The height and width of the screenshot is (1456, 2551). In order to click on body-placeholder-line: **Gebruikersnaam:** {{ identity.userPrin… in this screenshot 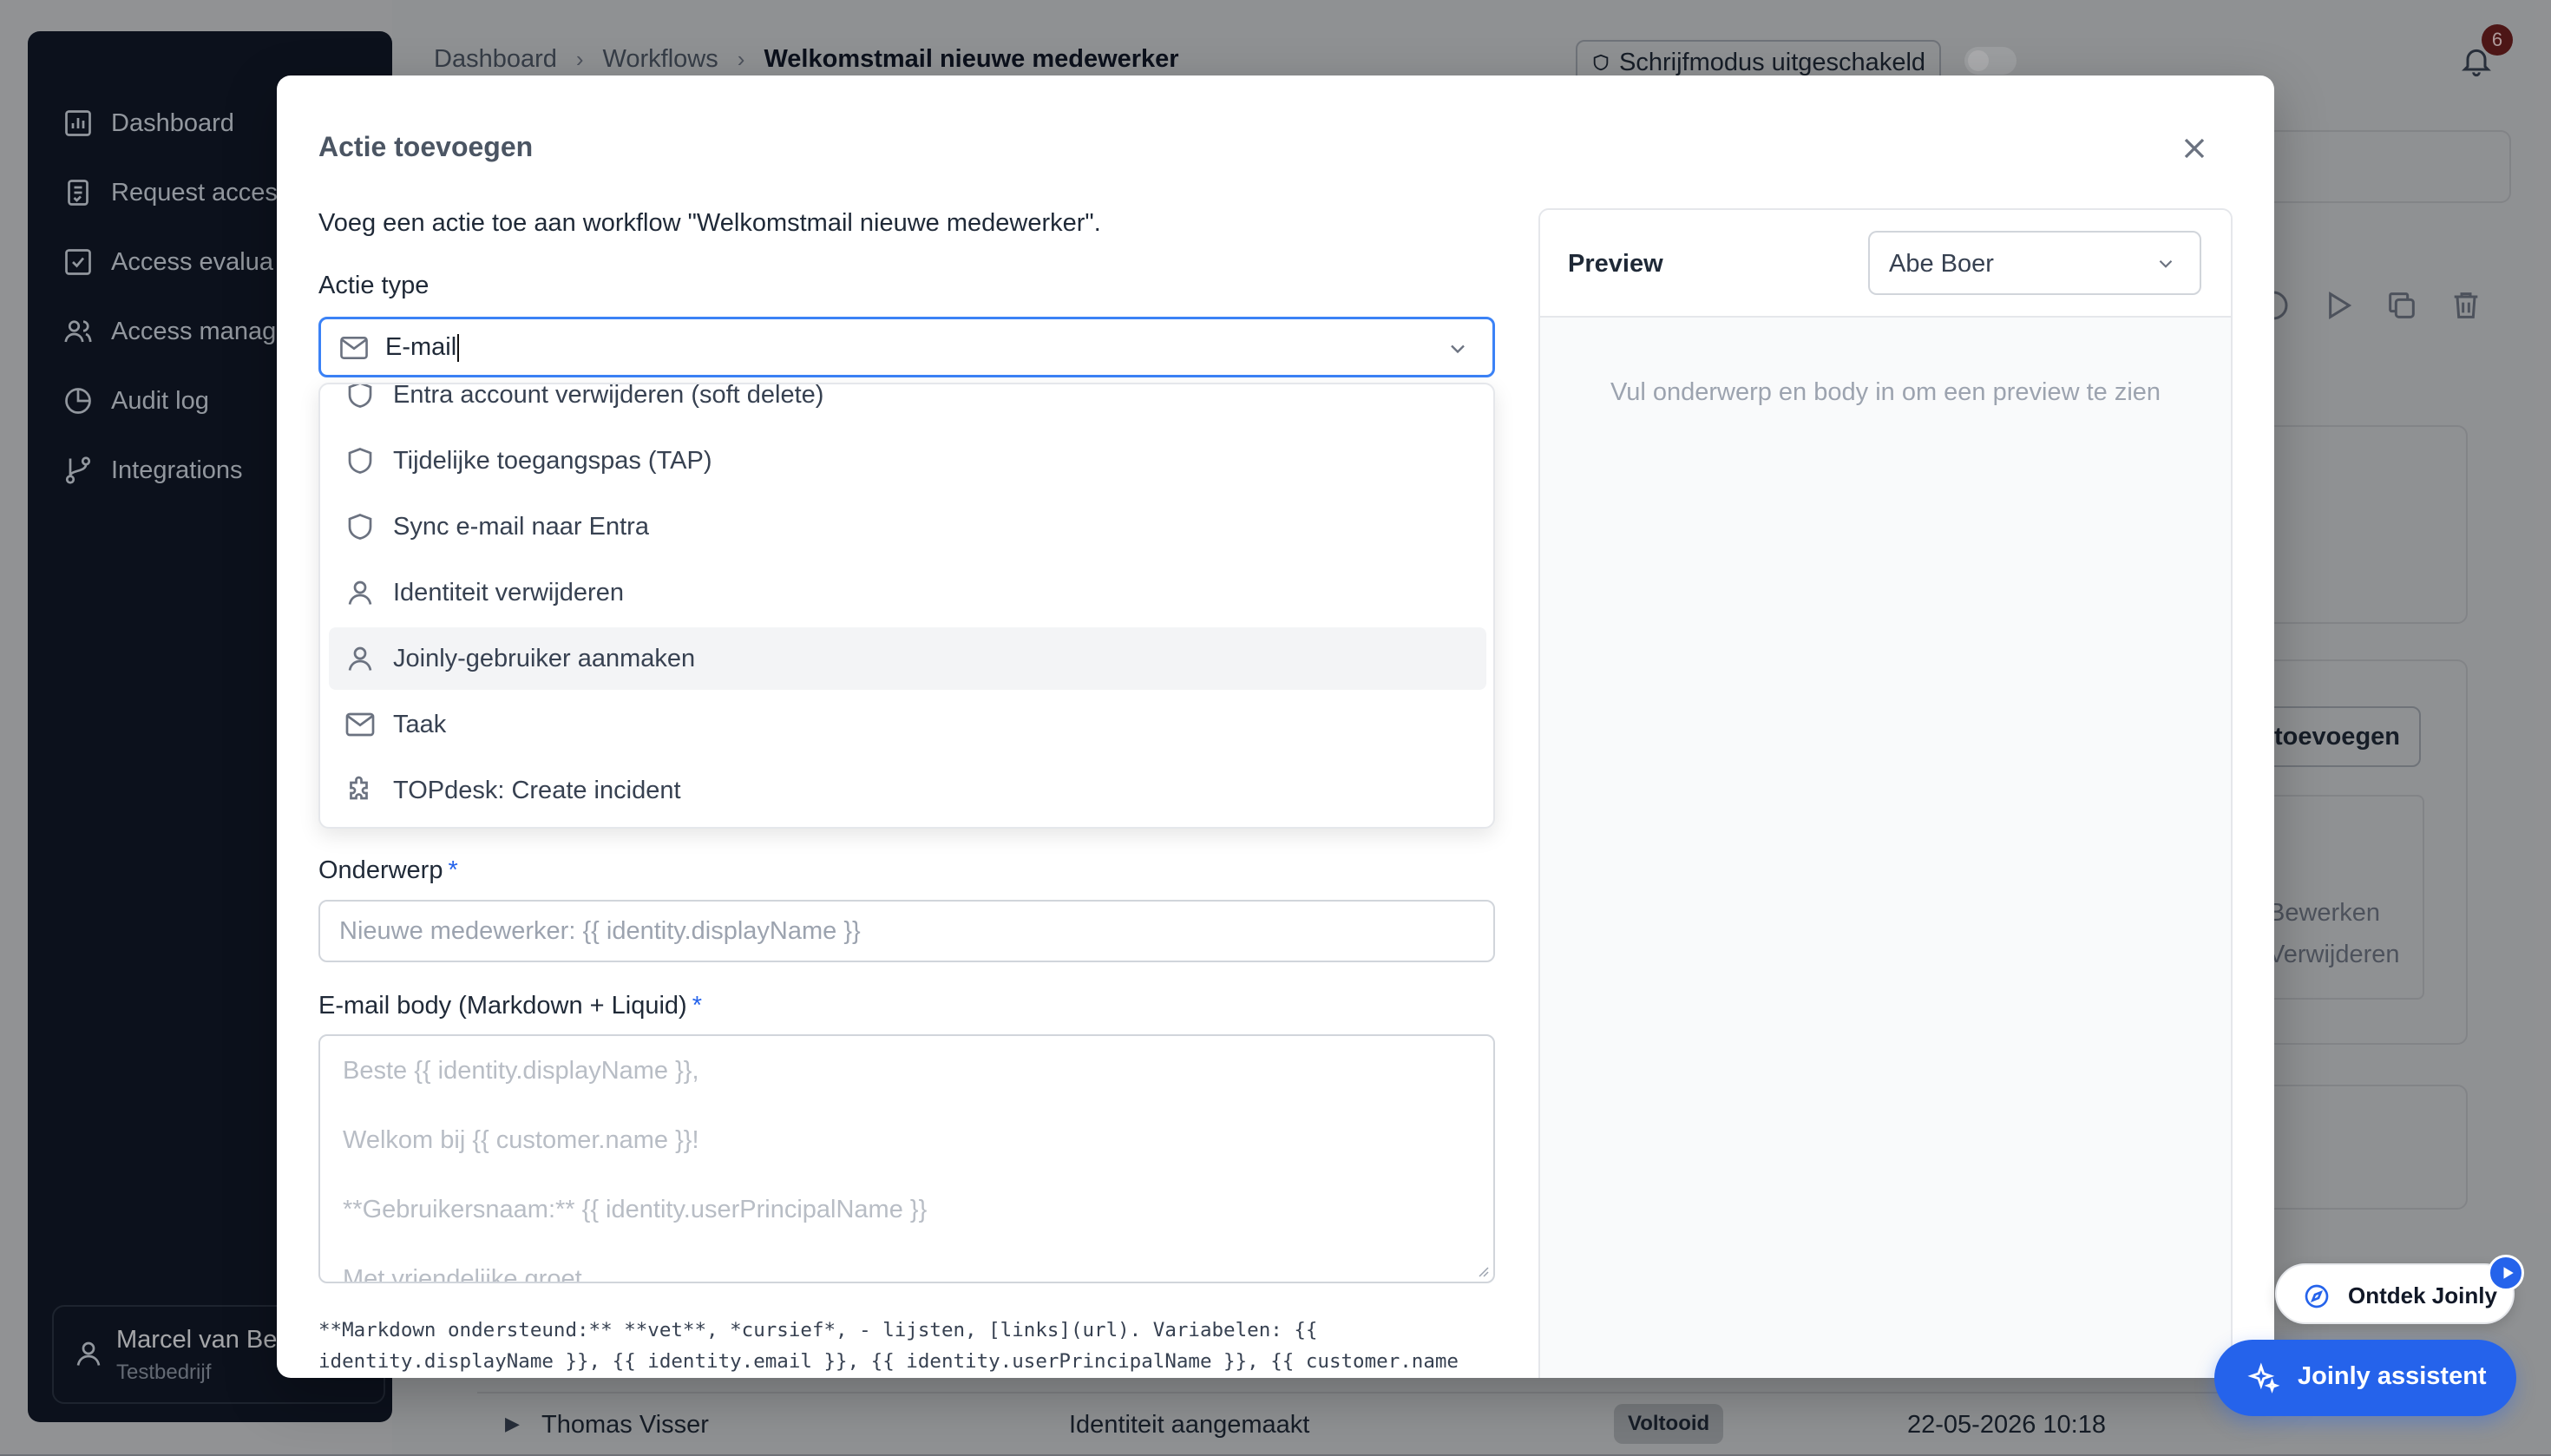, I will do `click(635, 1209)`.